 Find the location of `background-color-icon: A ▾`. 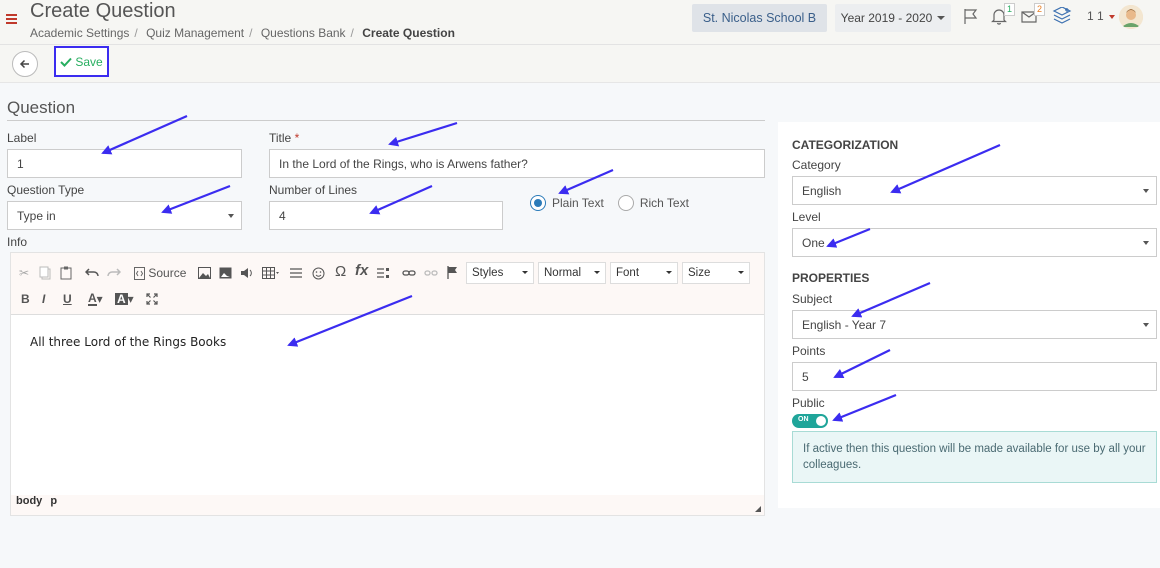

background-color-icon: A ▾ is located at coordinates (124, 299).